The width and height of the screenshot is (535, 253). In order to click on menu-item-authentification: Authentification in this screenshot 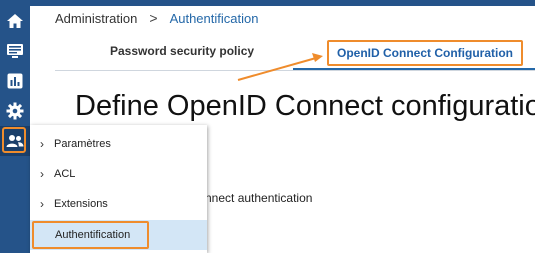, I will do `click(118, 235)`.